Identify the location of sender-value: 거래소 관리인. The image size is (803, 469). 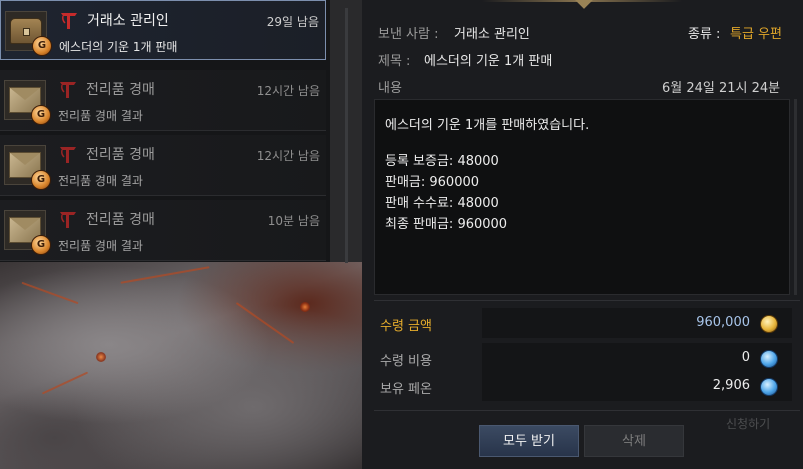
(492, 34).